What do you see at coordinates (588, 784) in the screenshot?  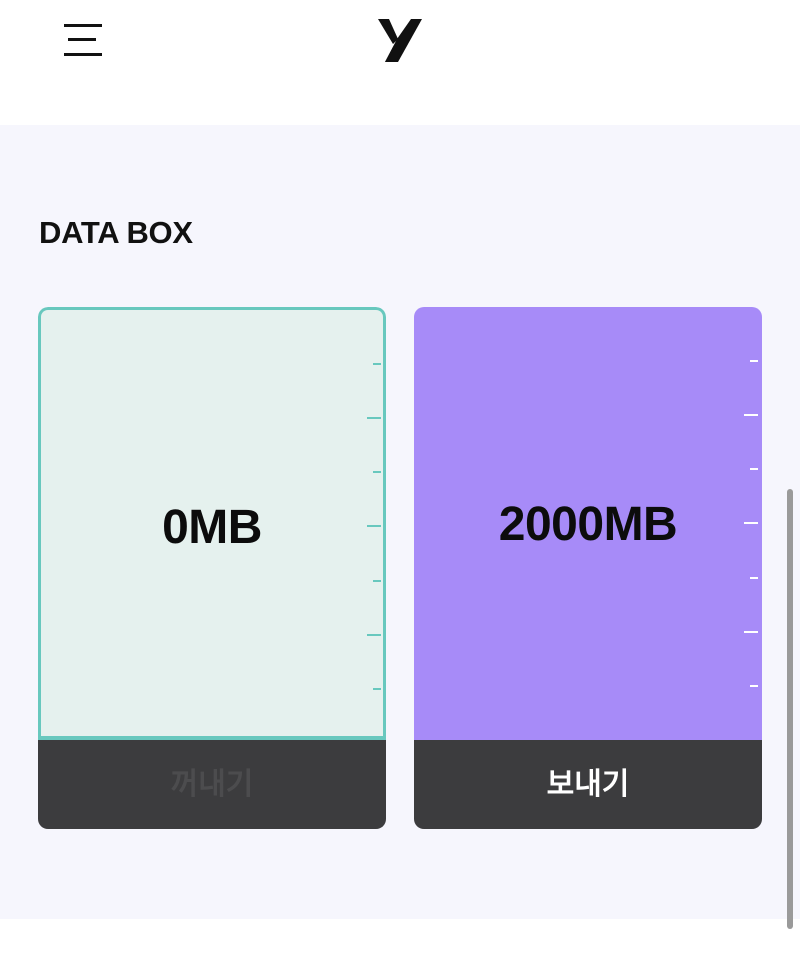 I see `send-button: 보내기` at bounding box center [588, 784].